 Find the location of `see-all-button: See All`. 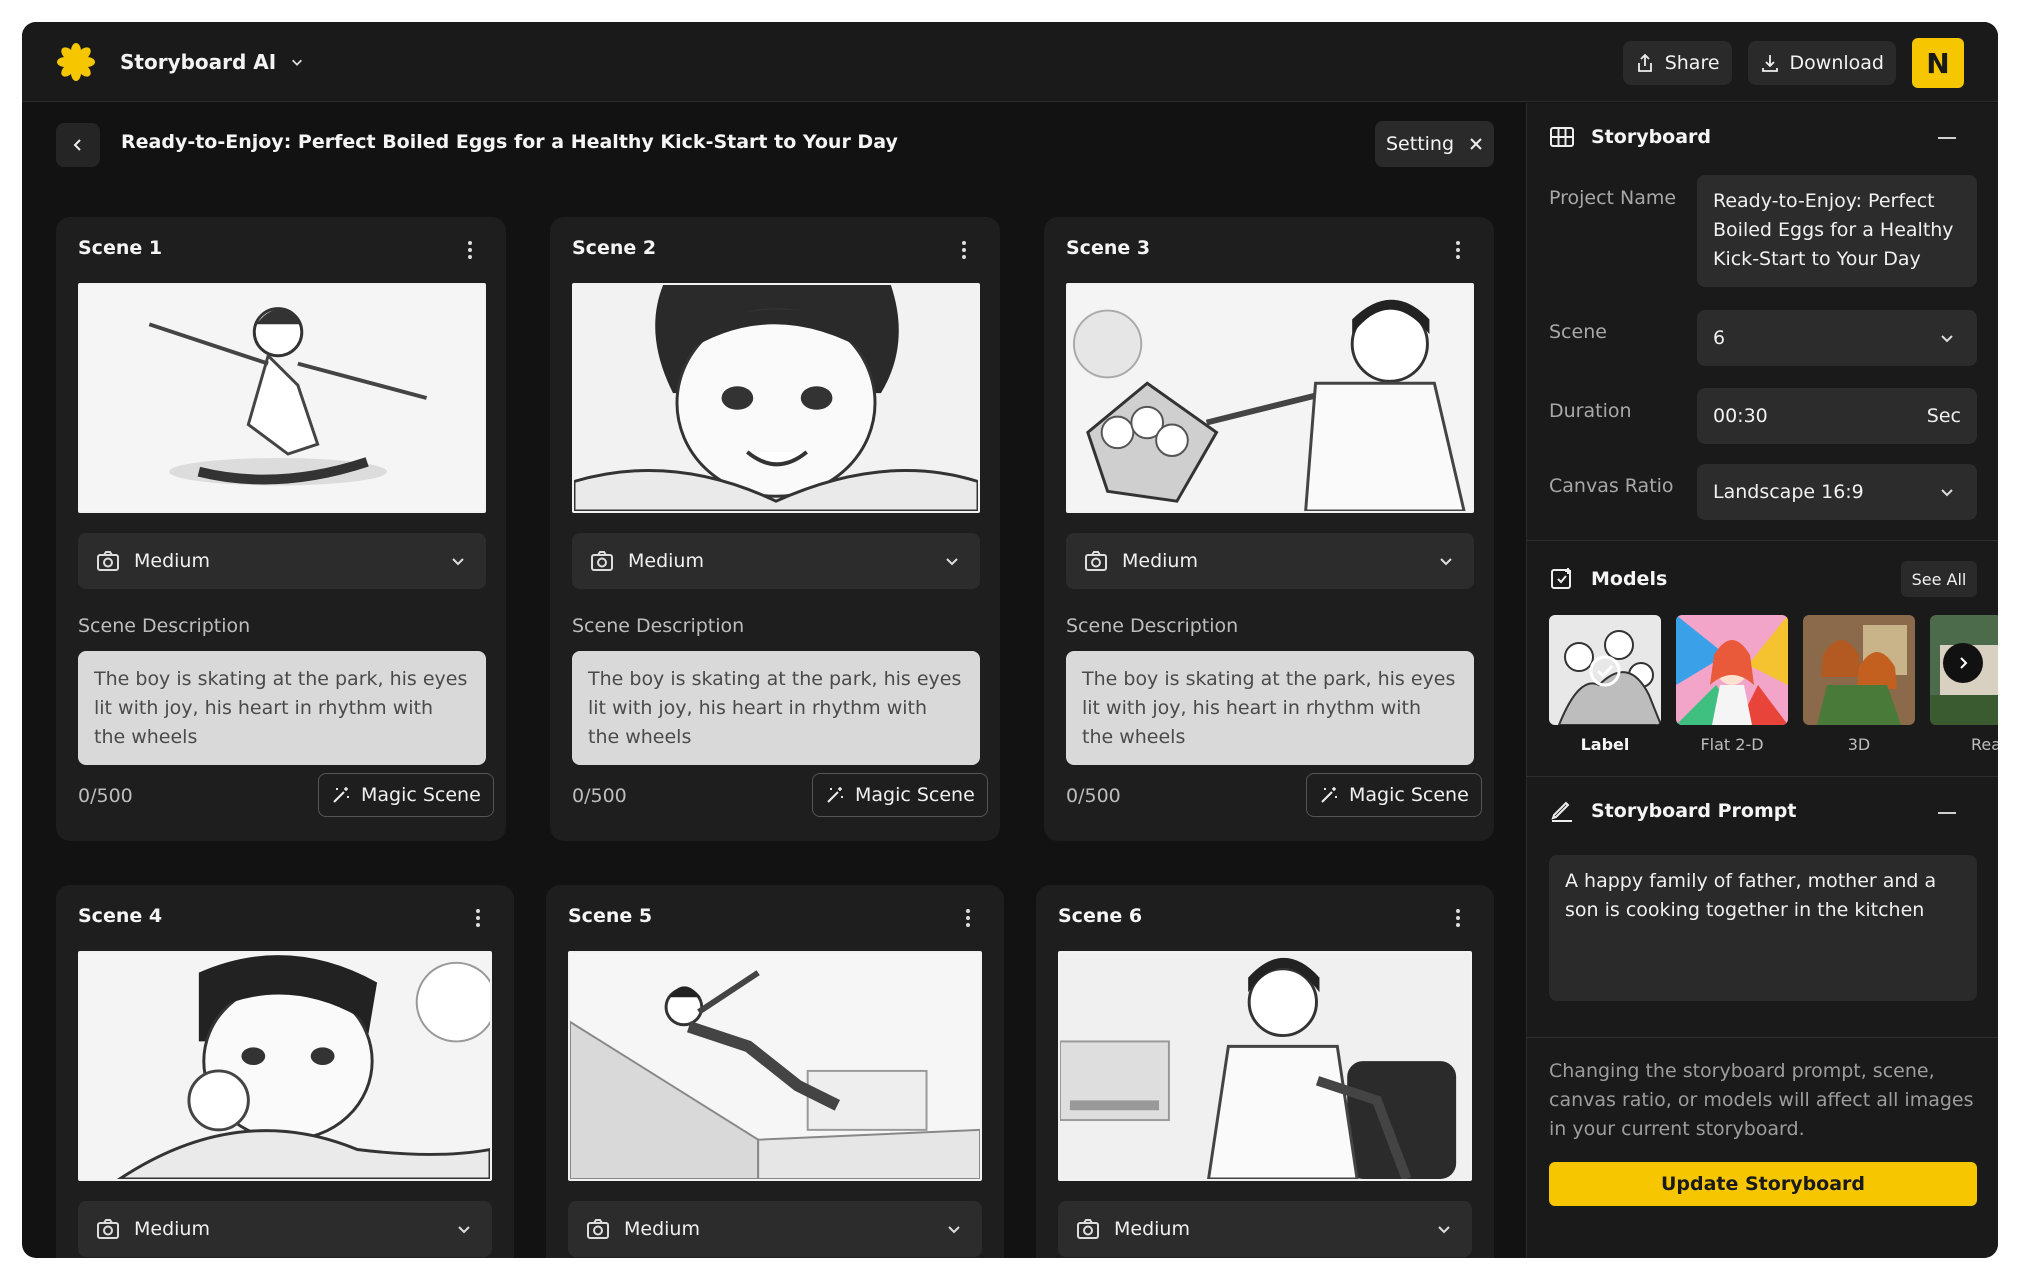

see-all-button: See All is located at coordinates (1939, 579).